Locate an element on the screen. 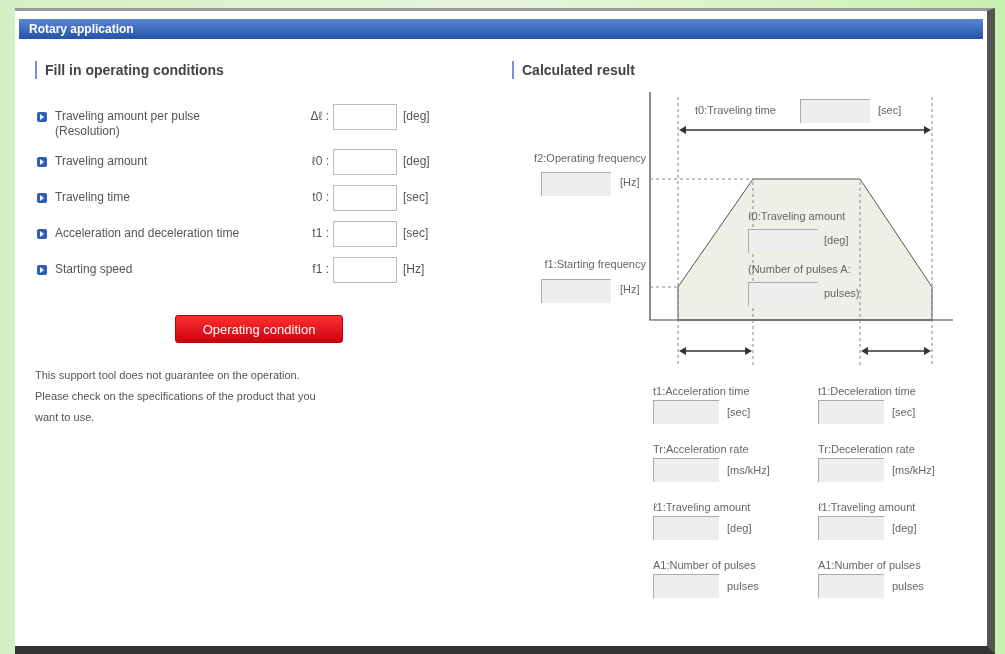  diagram-label: f1:Starting frequency is located at coordinates (595, 264).